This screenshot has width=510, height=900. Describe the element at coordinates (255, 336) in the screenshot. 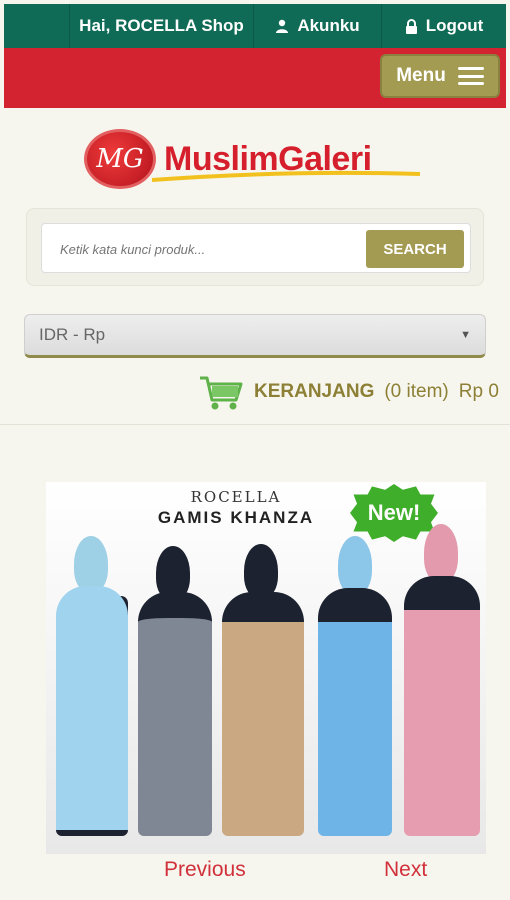

I see `currency-select: IDR - Rp ▼` at that location.